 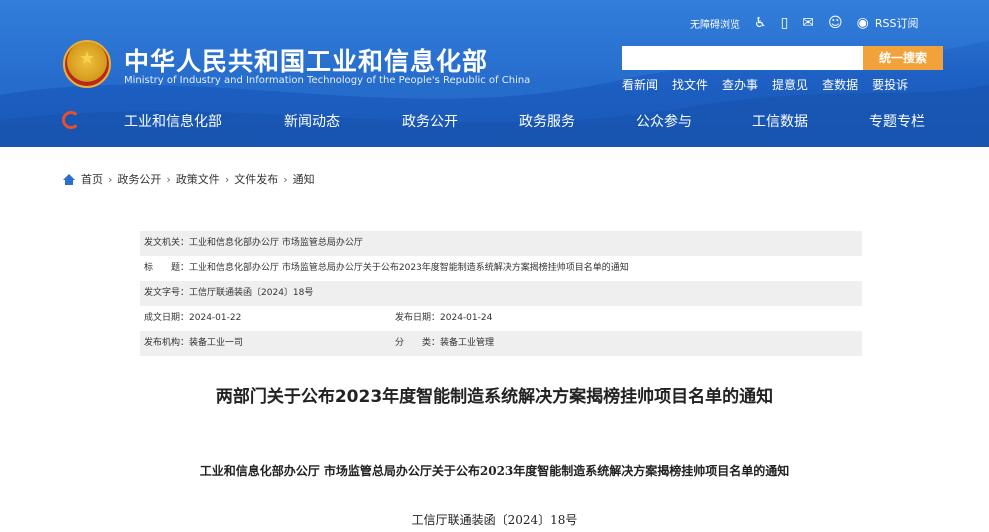 I want to click on meta-label: 标 题：, so click(x=167, y=268).